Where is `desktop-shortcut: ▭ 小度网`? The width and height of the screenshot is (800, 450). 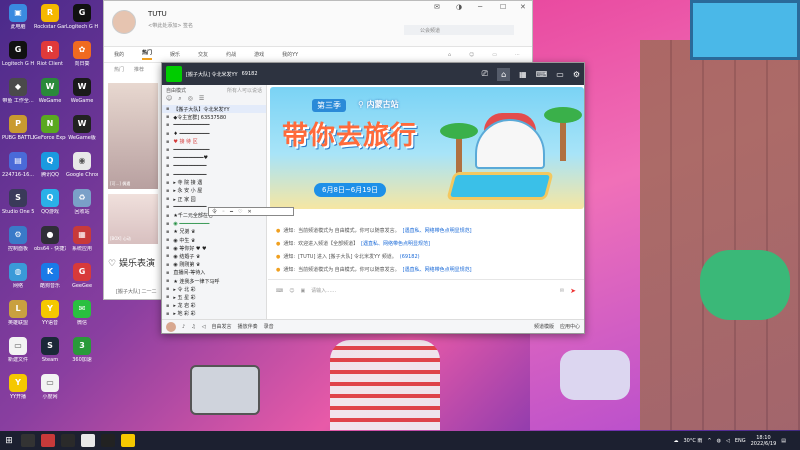 desktop-shortcut: ▭ 小度网 is located at coordinates (50, 387).